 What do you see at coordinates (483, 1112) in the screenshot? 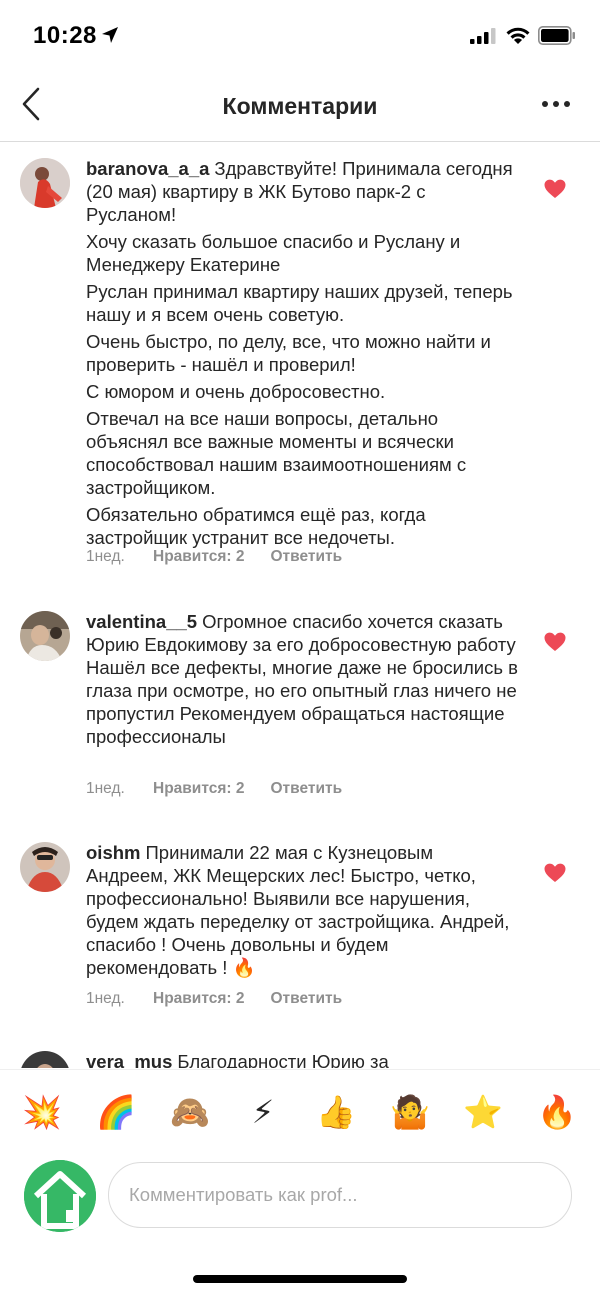
I see `emoji-star-button: ⭐` at bounding box center [483, 1112].